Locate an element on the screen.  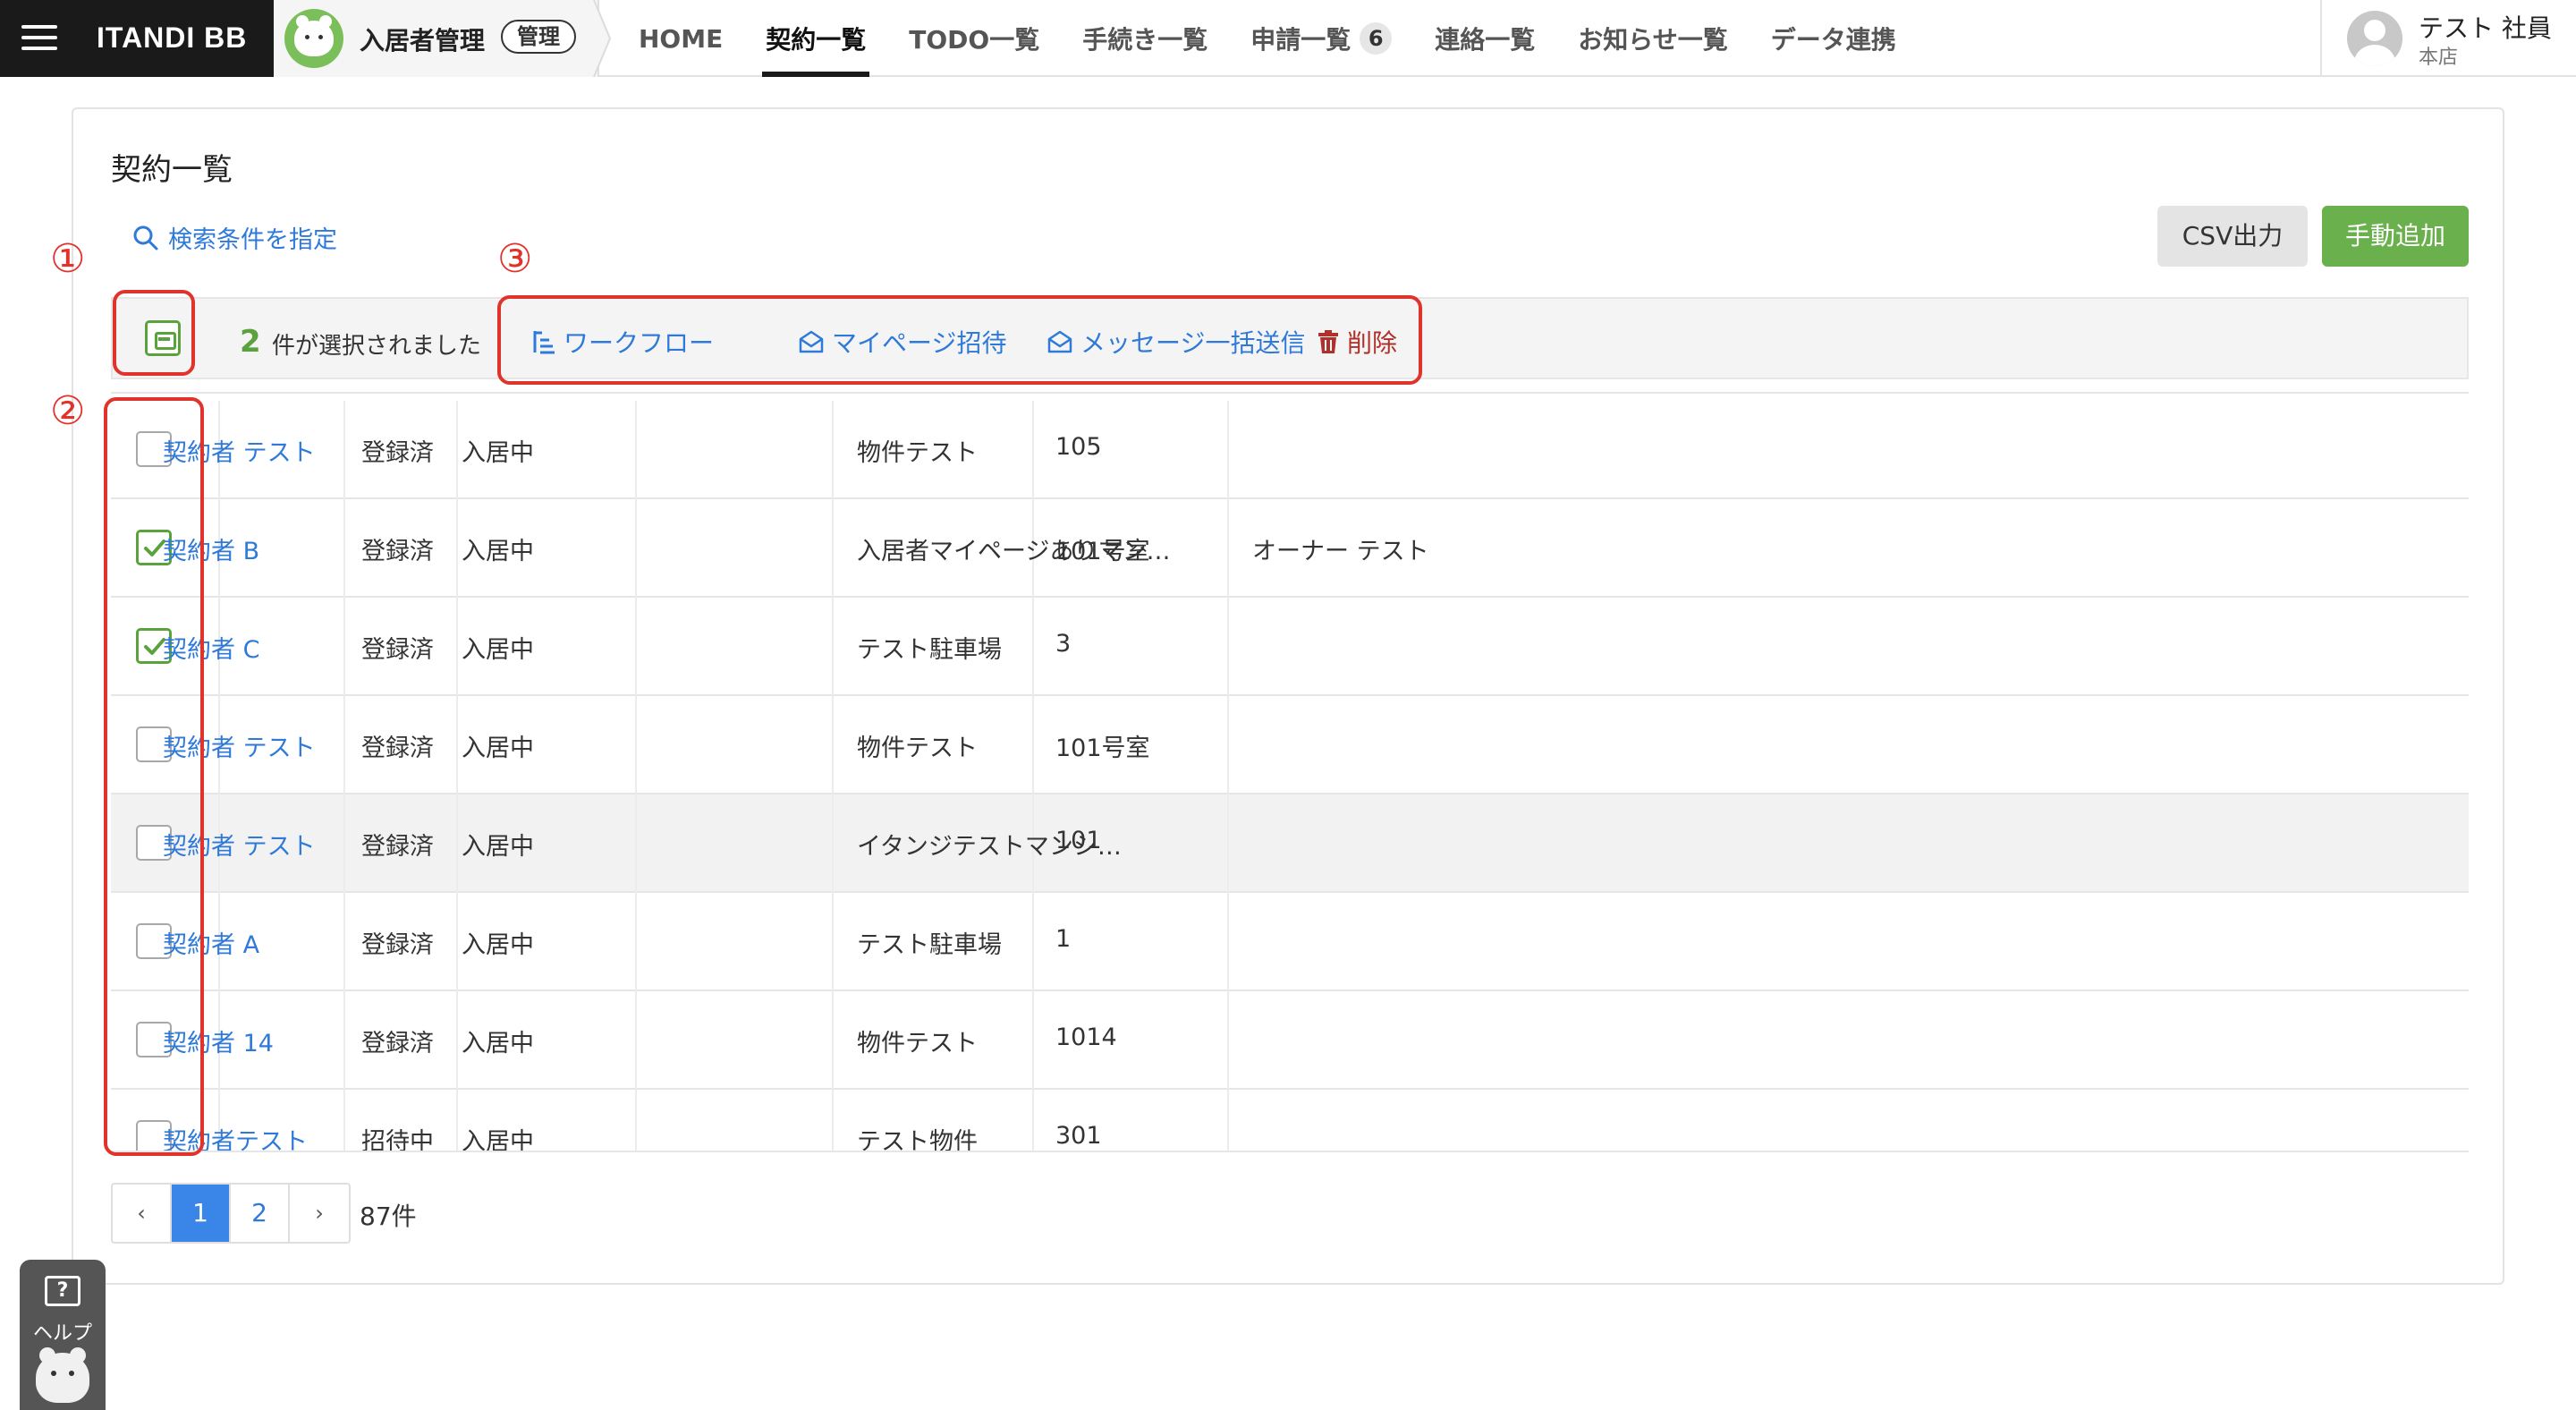
table-row: 契約者 テスト 登録済 入居中 イタンジテストマンシ… 101 is located at coordinates (1290, 844).